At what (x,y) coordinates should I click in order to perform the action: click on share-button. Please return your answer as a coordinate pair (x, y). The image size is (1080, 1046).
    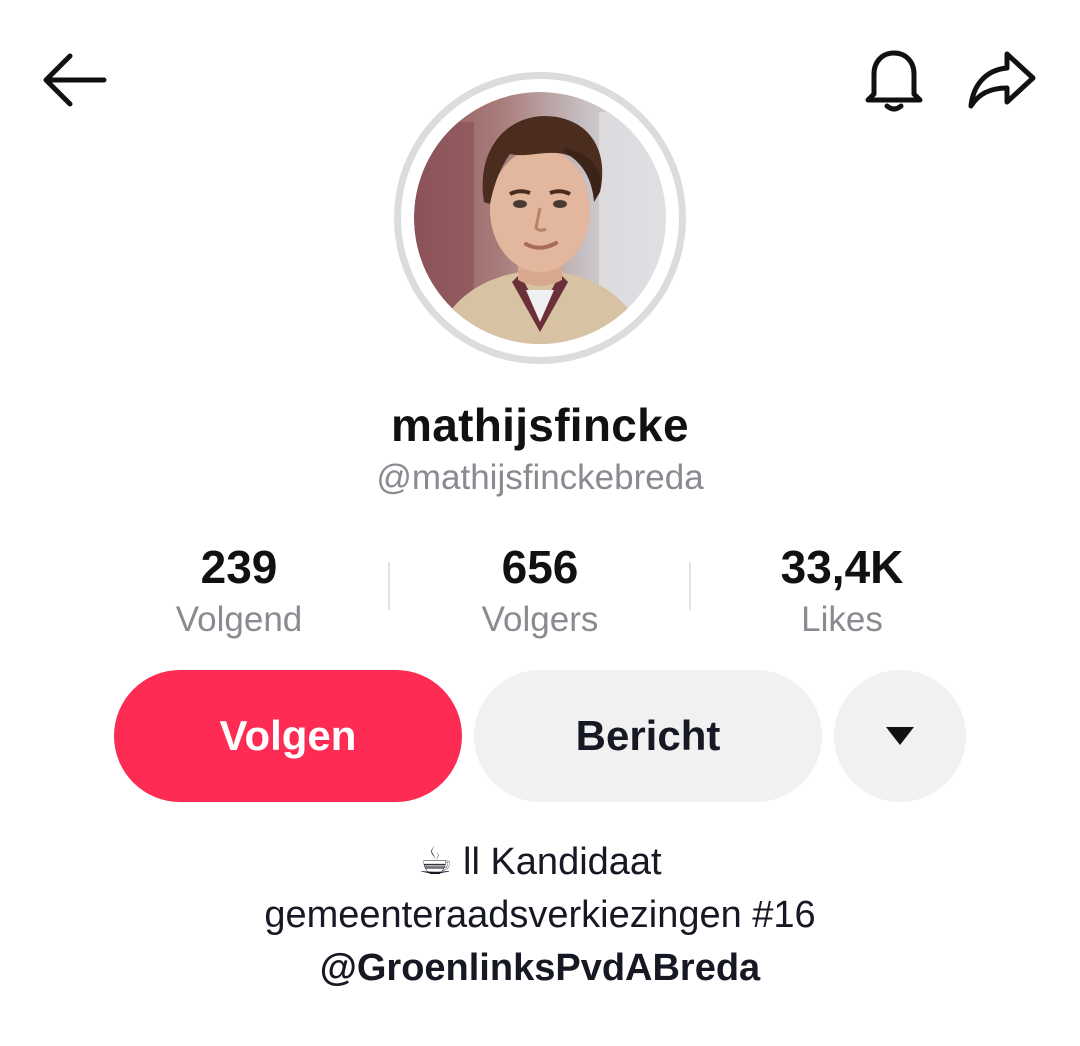
    Looking at the image, I should click on (1001, 80).